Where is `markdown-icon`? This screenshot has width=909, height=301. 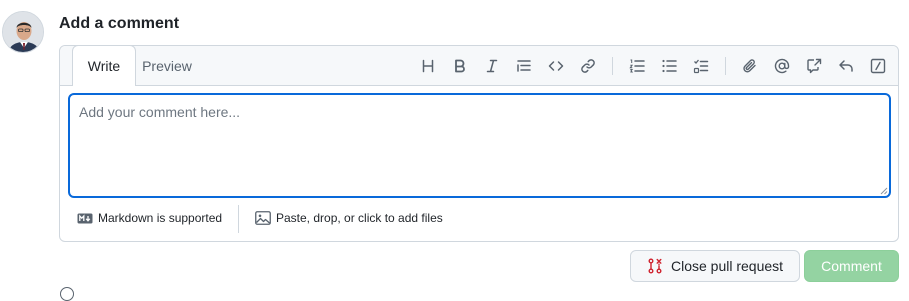
markdown-icon is located at coordinates (85, 218).